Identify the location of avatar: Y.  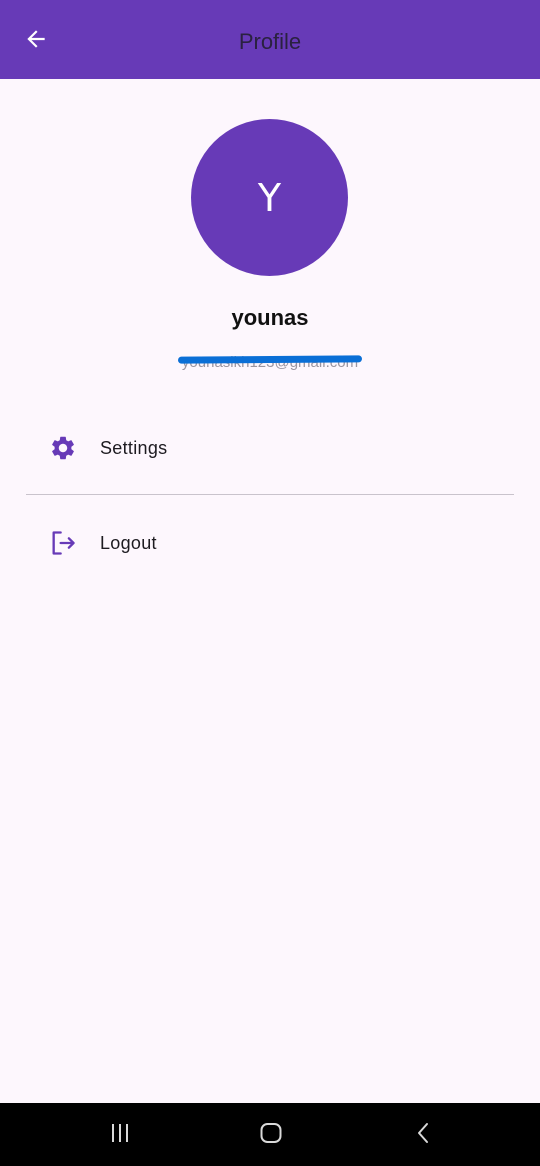
(269, 197).